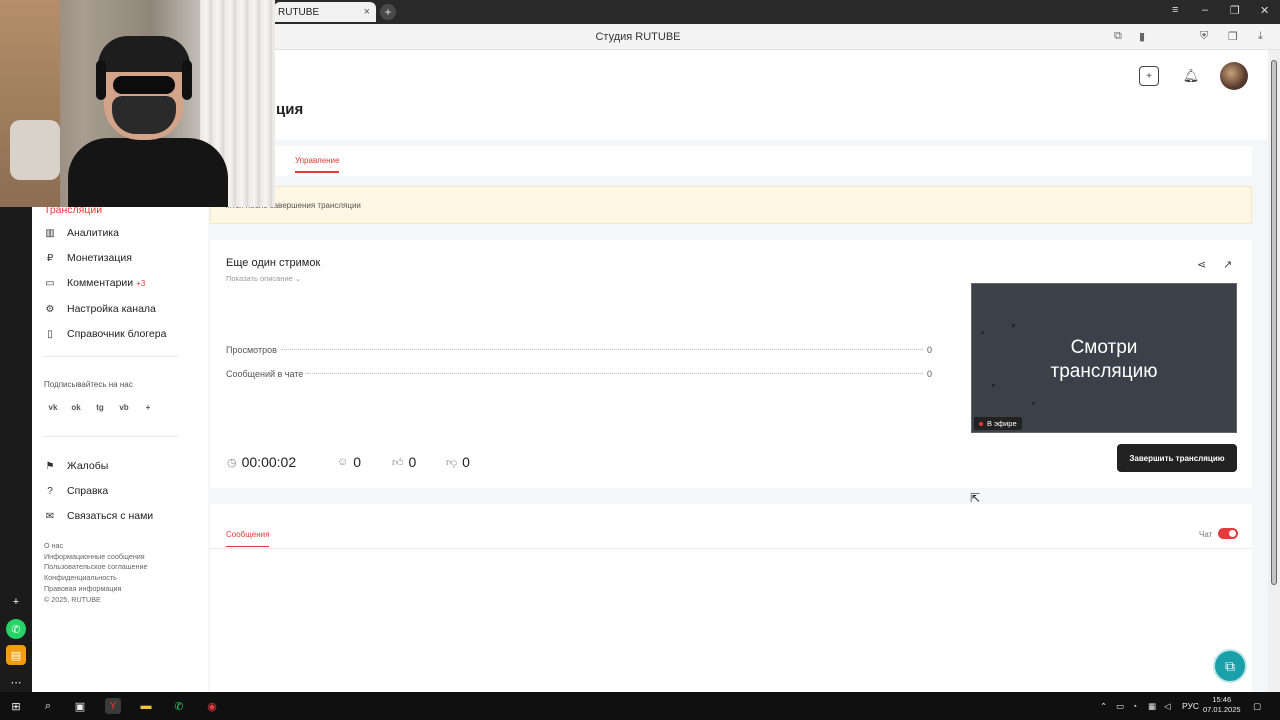 The width and height of the screenshot is (1280, 720). Describe the element at coordinates (1201, 264) in the screenshot. I see `share-icon: ⋖` at that location.